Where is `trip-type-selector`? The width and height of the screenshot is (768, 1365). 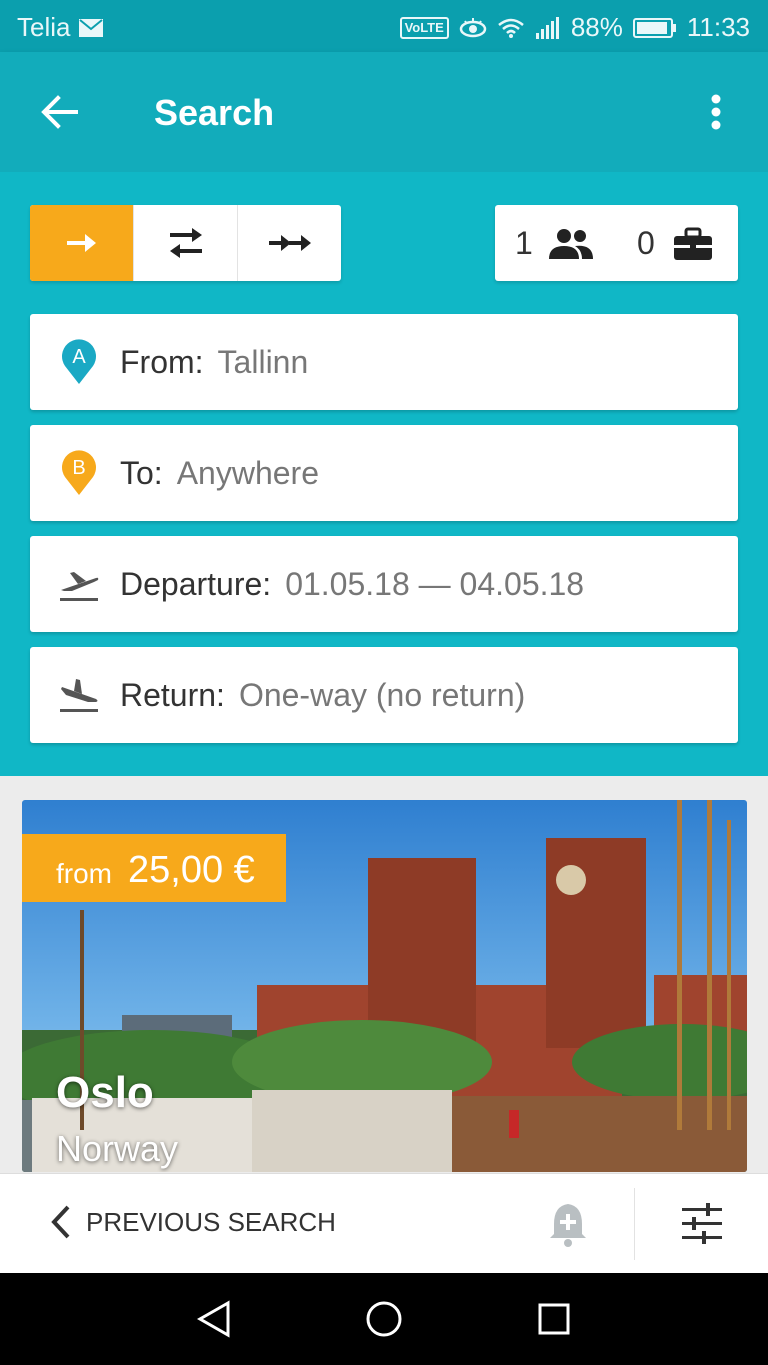
trip-type-selector is located at coordinates (185, 243).